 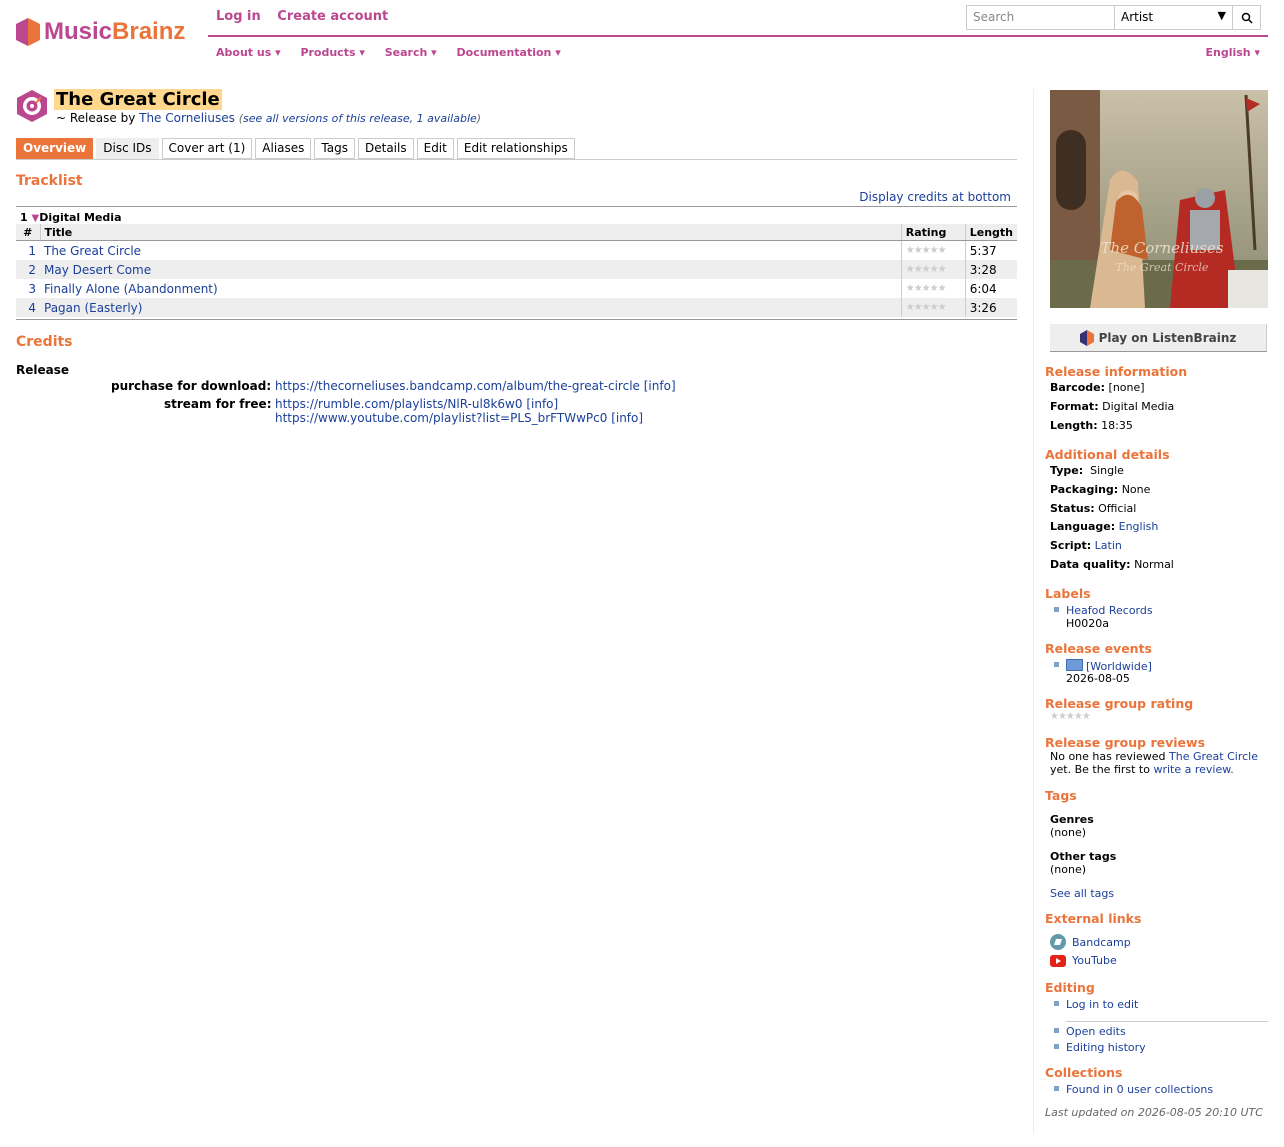 I want to click on menu-search: Search ▾, so click(x=411, y=52).